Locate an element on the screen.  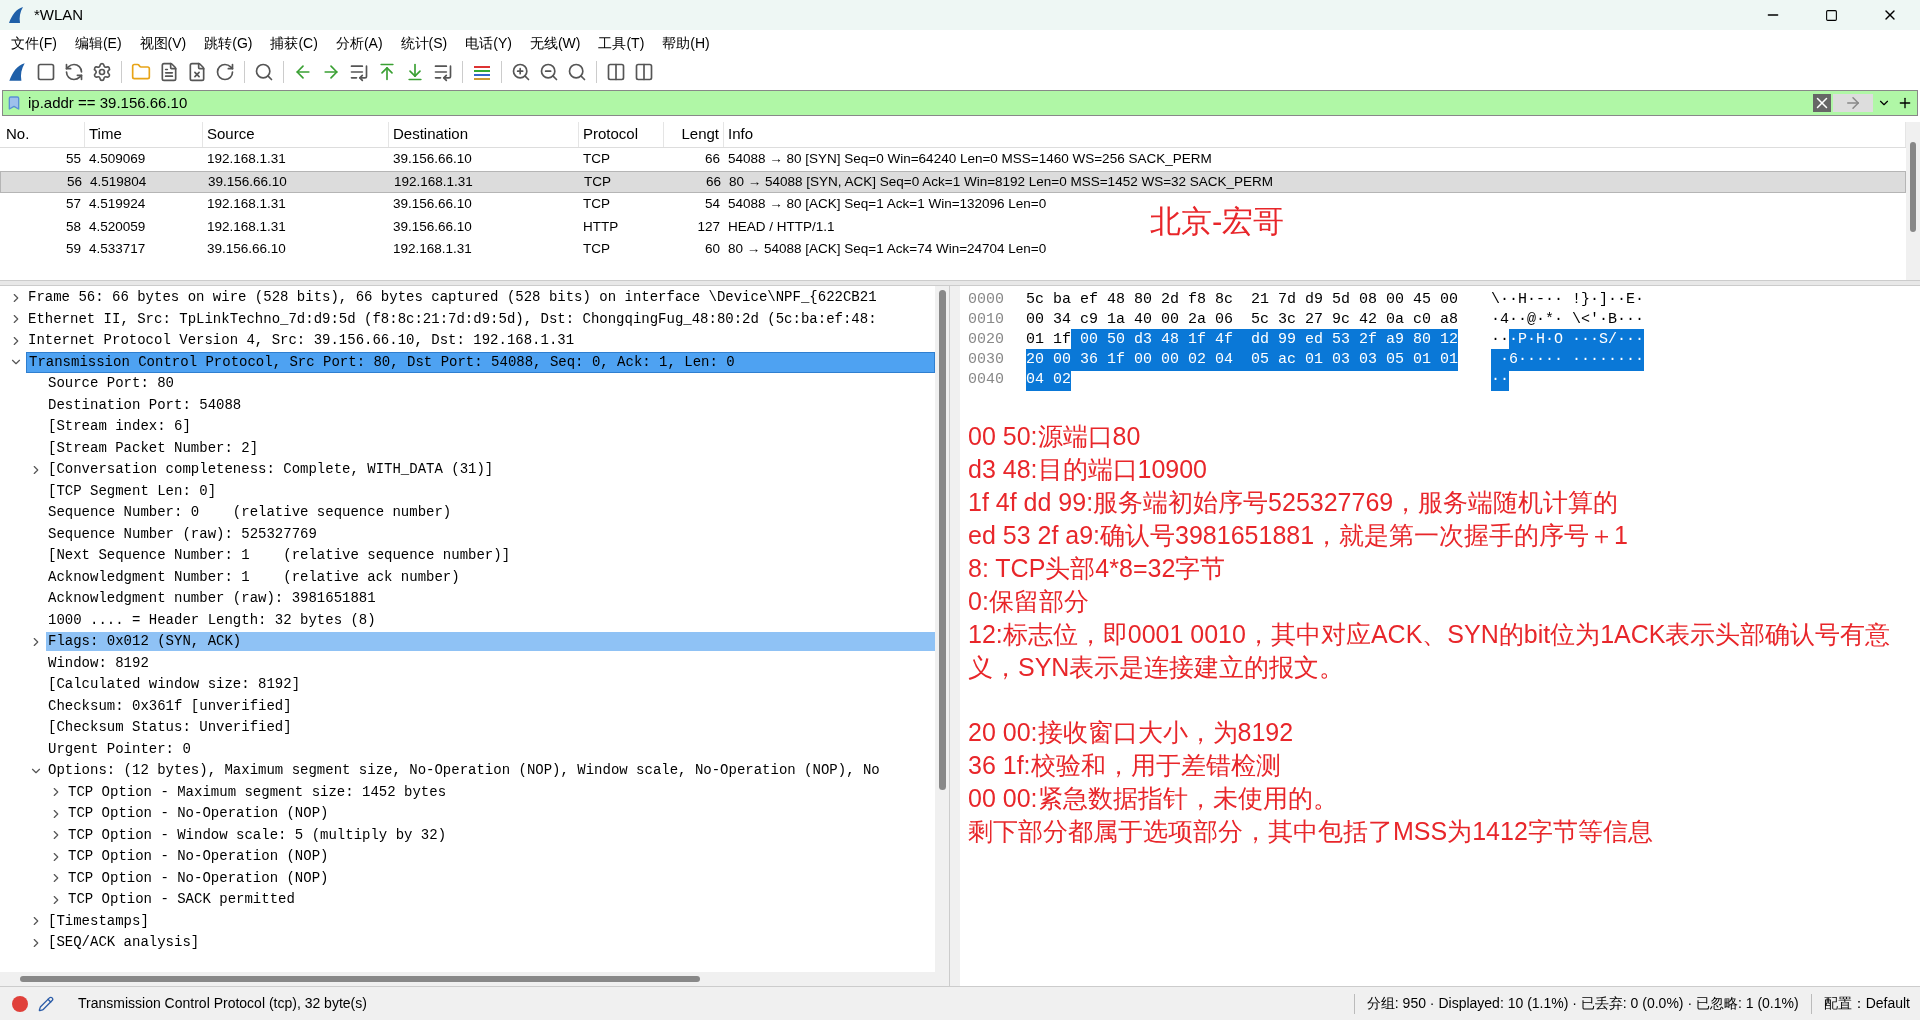
hex-bytes: 00 50 d3 48 1f 4f dd 99 ed 53 2f a9 80 12 is located at coordinates (1265, 340).